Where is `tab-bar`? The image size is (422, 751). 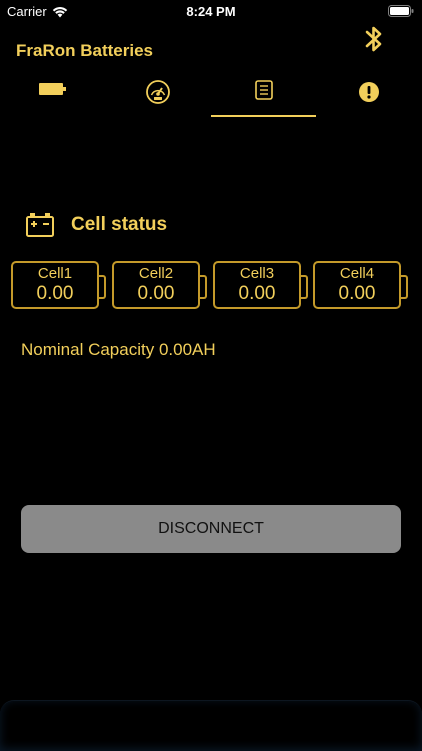
tab-bar is located at coordinates (211, 94).